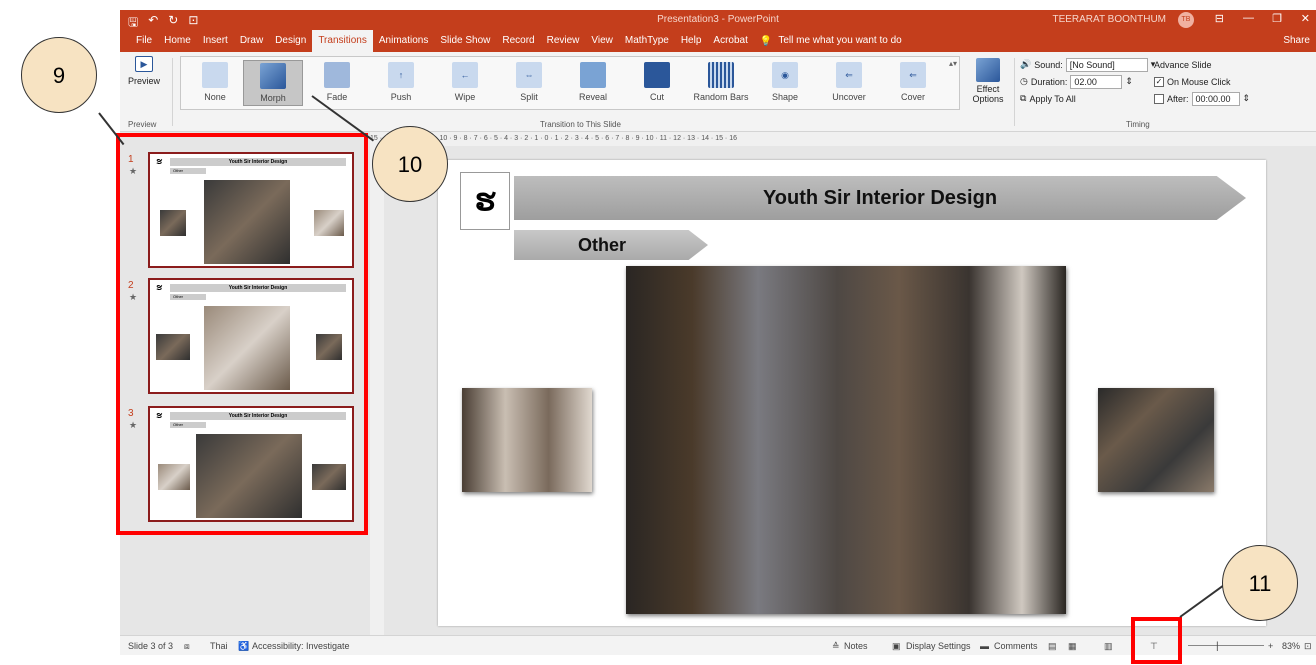  I want to click on transition-reveal: Reveal, so click(593, 81).